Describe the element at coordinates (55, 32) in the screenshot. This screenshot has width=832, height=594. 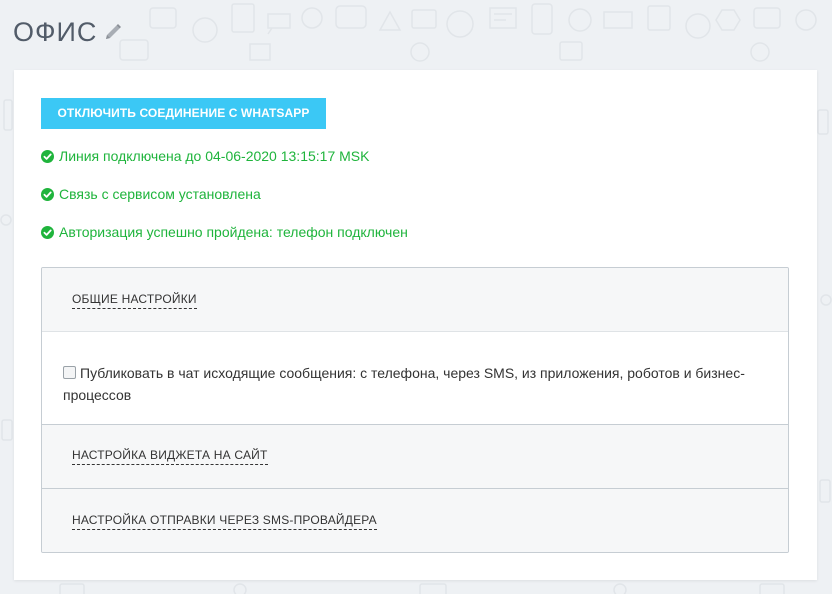
I see `page-title: ОФИС` at that location.